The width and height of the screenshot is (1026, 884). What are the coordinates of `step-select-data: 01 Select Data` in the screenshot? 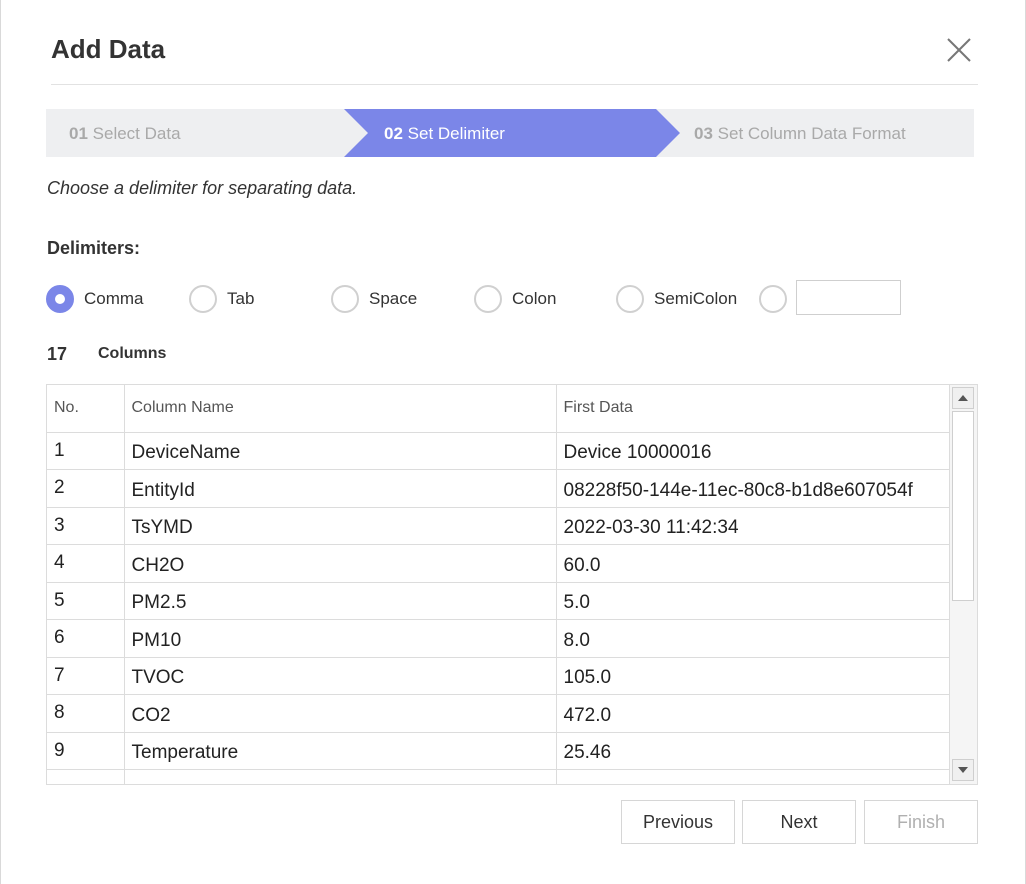 It's located at (125, 133).